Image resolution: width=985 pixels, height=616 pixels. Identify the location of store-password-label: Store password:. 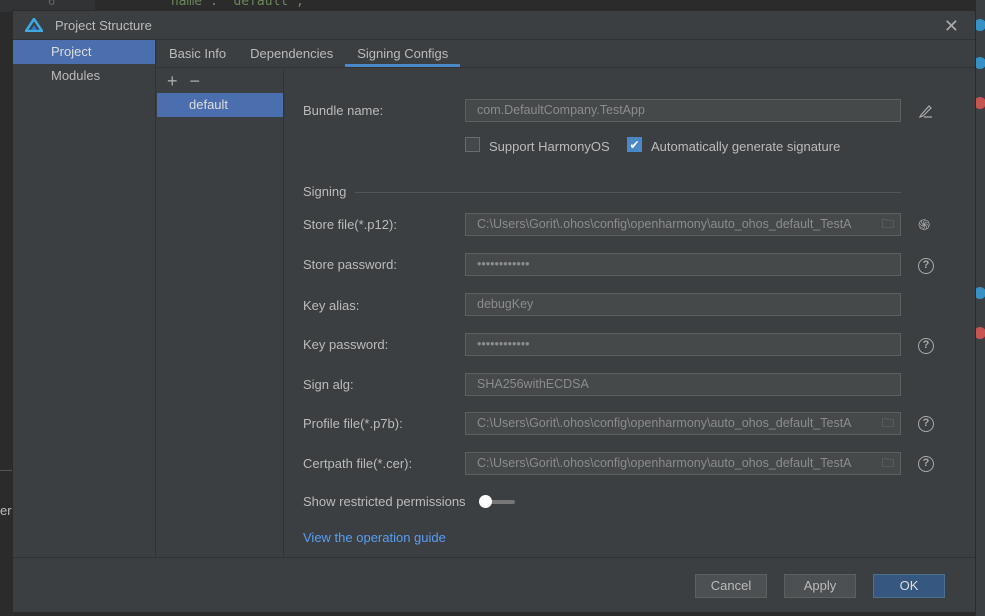
(350, 264).